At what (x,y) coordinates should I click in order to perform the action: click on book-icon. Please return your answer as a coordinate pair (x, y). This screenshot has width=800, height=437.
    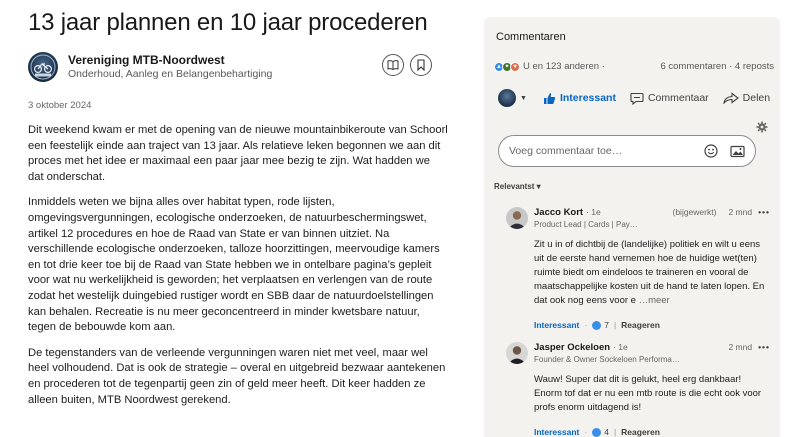
    Looking at the image, I should click on (393, 65).